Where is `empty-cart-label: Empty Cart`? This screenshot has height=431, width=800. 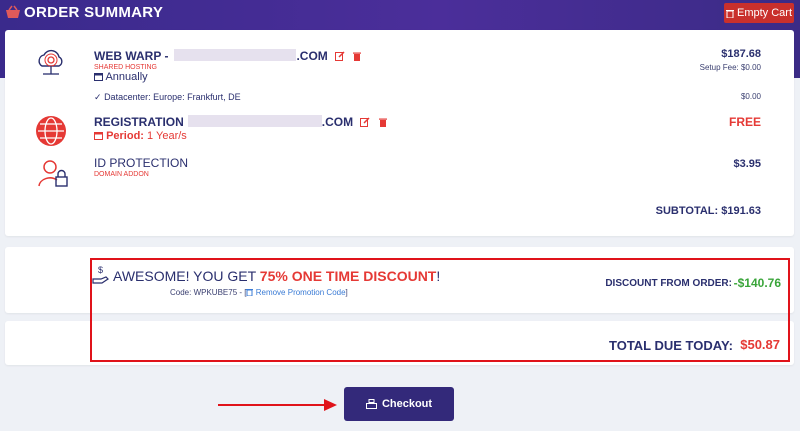 empty-cart-label: Empty Cart is located at coordinates (764, 13).